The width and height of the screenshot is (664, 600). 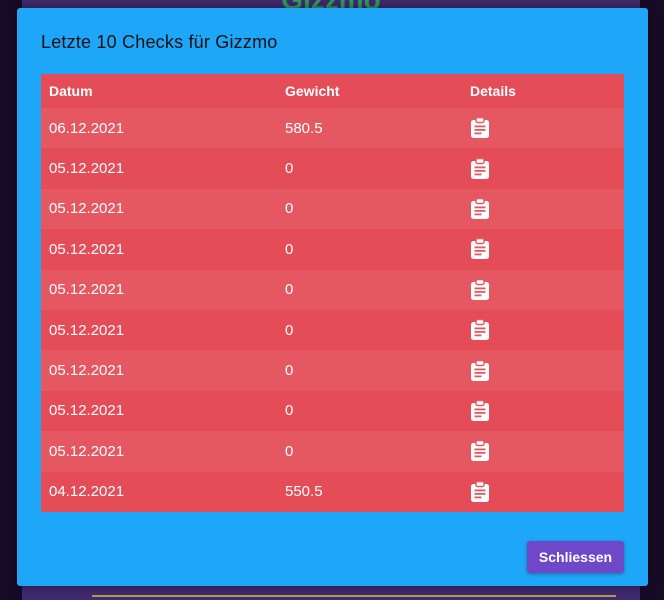 I want to click on table-row: 04.12.2021 550.5, so click(x=332, y=491).